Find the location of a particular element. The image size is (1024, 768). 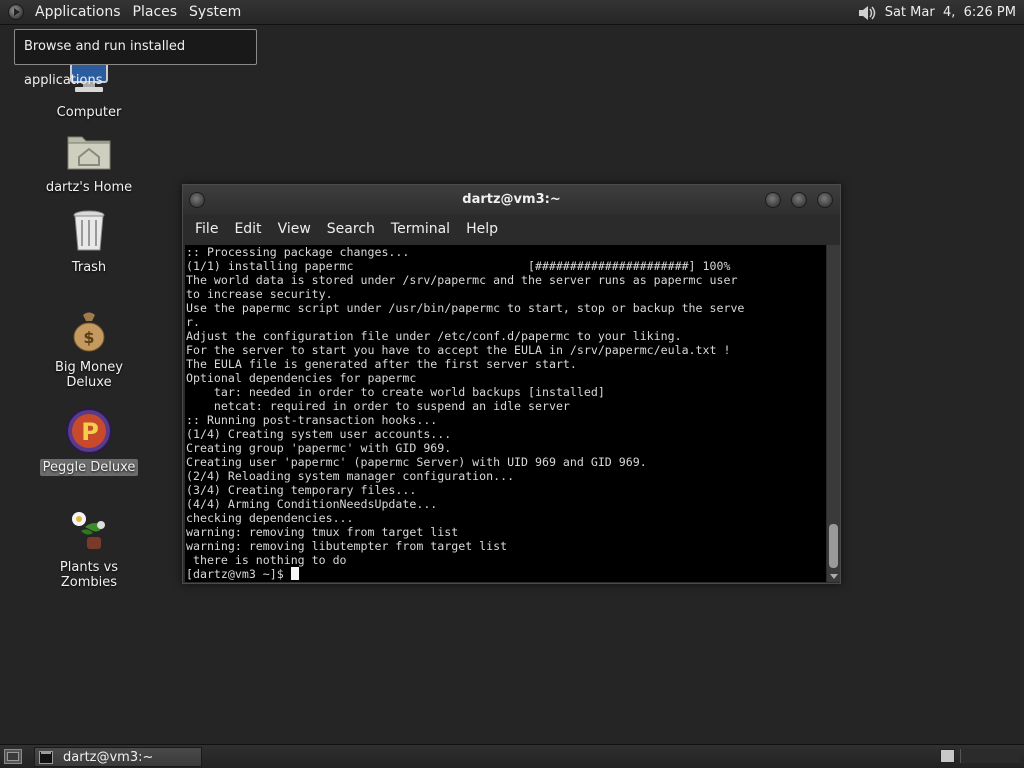

applications-tooltip: Browse and run installed applications is located at coordinates (135, 58).